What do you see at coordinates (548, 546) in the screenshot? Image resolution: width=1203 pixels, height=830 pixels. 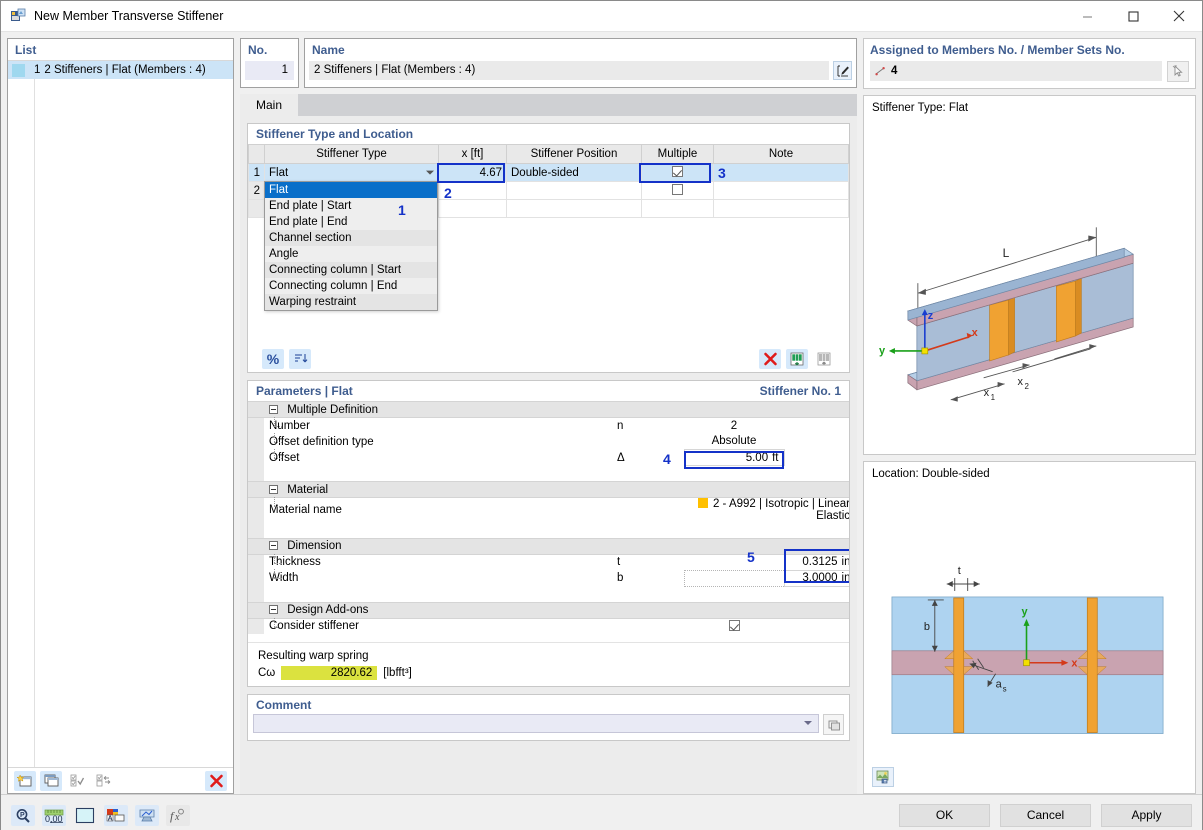 I see `section-header: Dimension` at bounding box center [548, 546].